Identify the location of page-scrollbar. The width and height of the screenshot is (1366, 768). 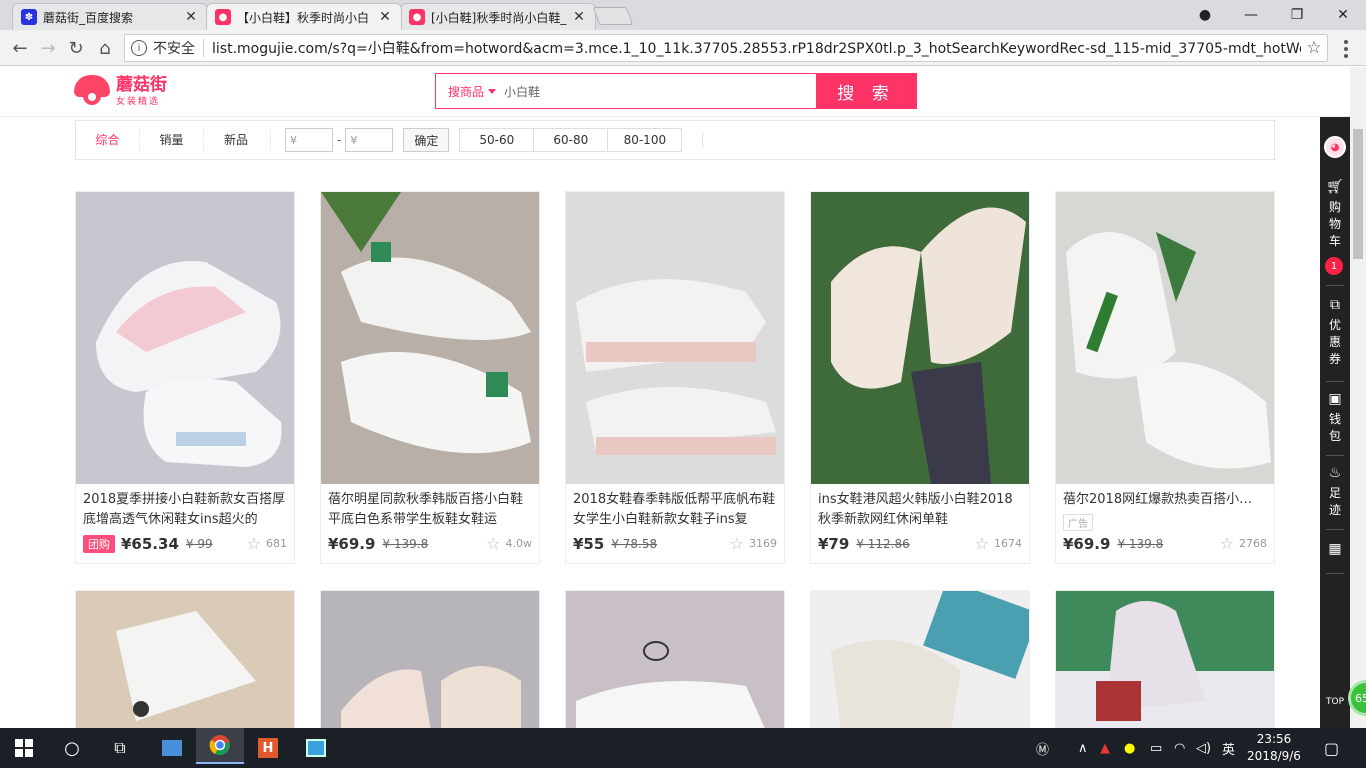
(1358, 397).